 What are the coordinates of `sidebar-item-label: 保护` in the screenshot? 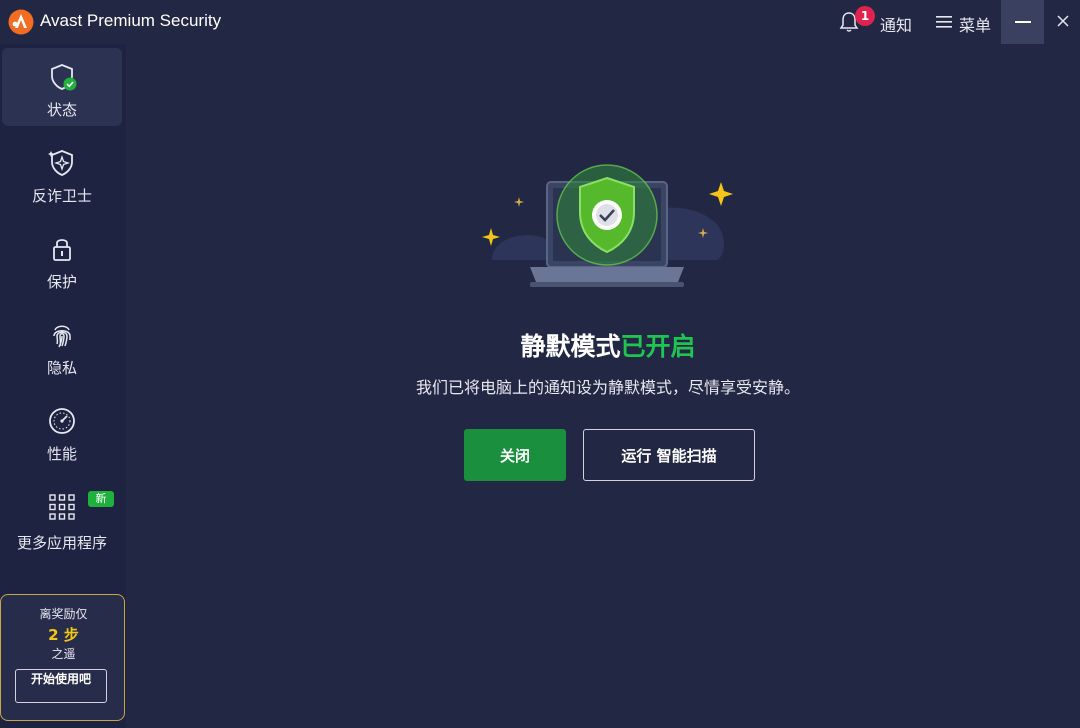 It's located at (61, 282).